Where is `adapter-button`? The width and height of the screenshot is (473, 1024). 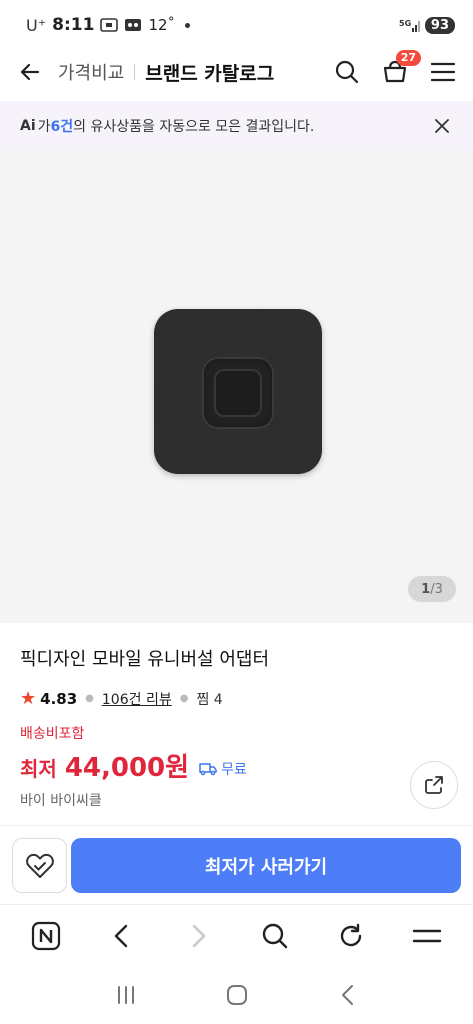 adapter-button is located at coordinates (238, 393).